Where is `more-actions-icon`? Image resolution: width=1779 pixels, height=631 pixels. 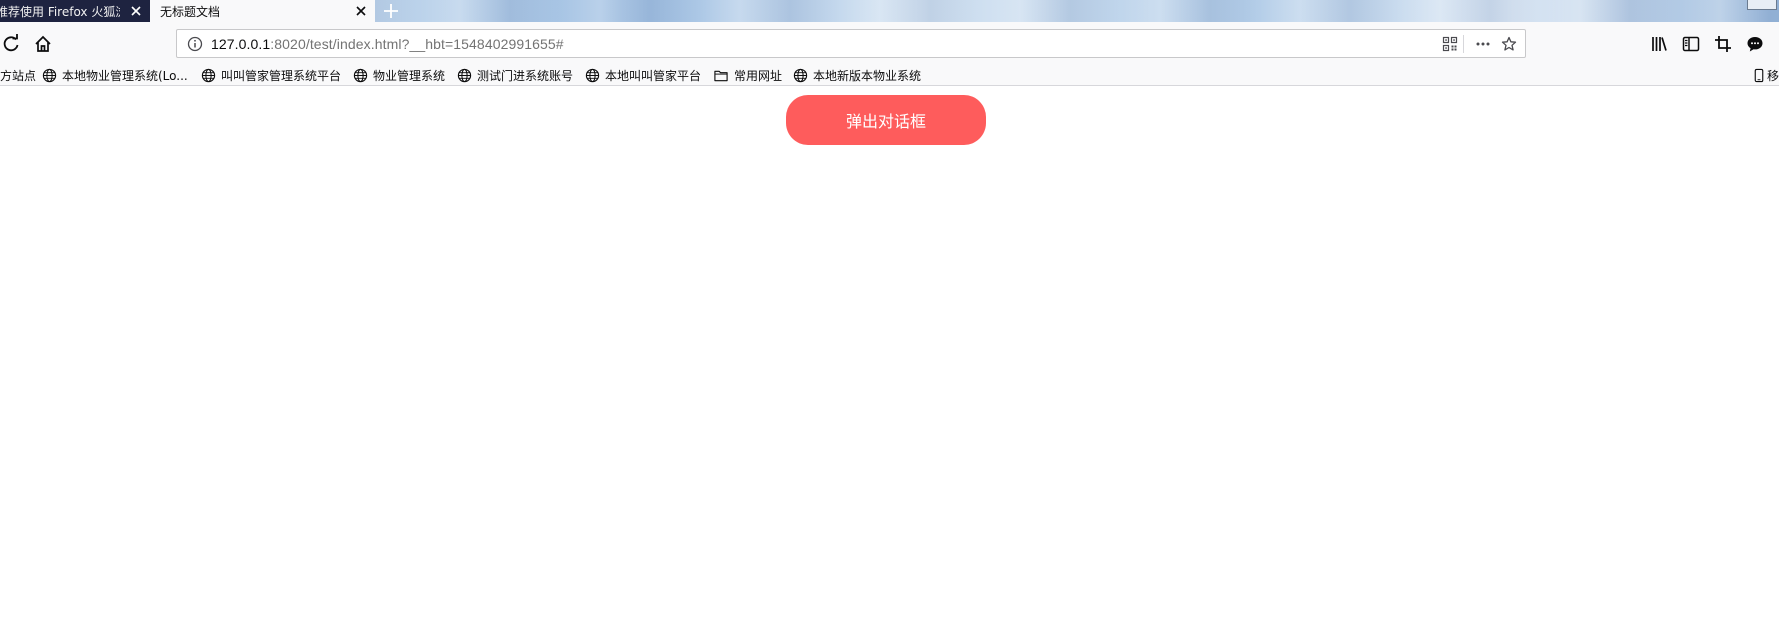 more-actions-icon is located at coordinates (1483, 44).